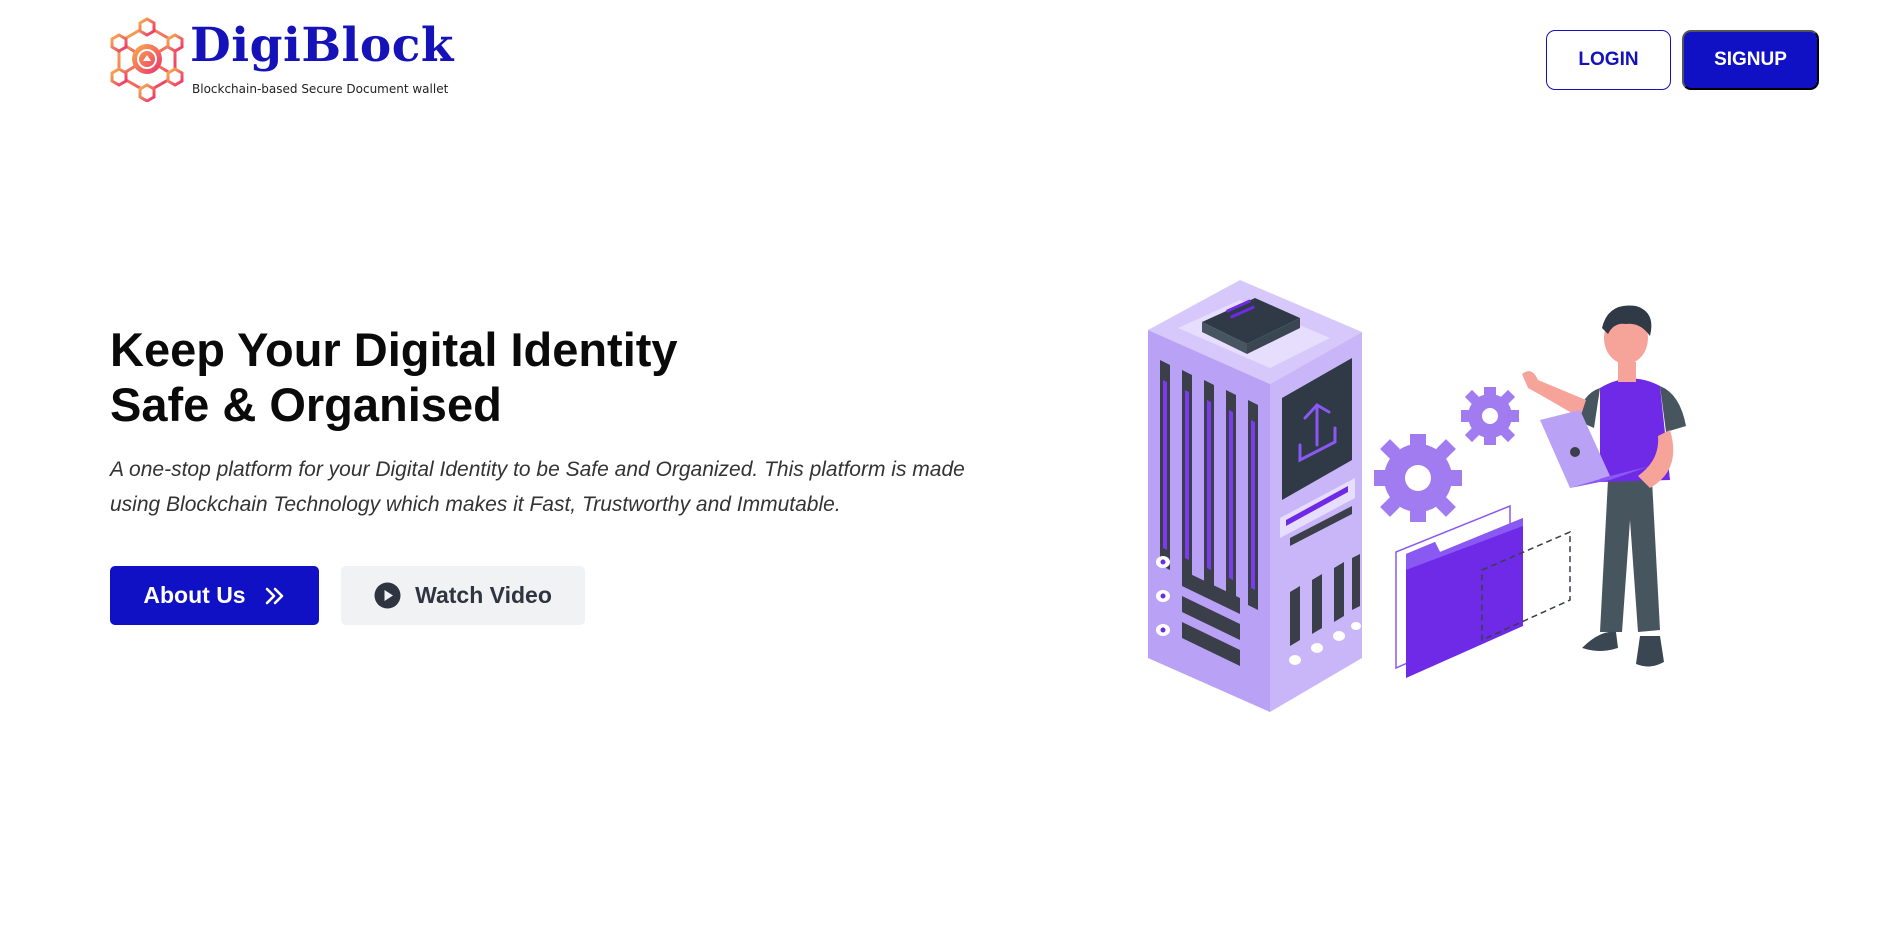  I want to click on watch-video-label: Watch Video, so click(483, 595).